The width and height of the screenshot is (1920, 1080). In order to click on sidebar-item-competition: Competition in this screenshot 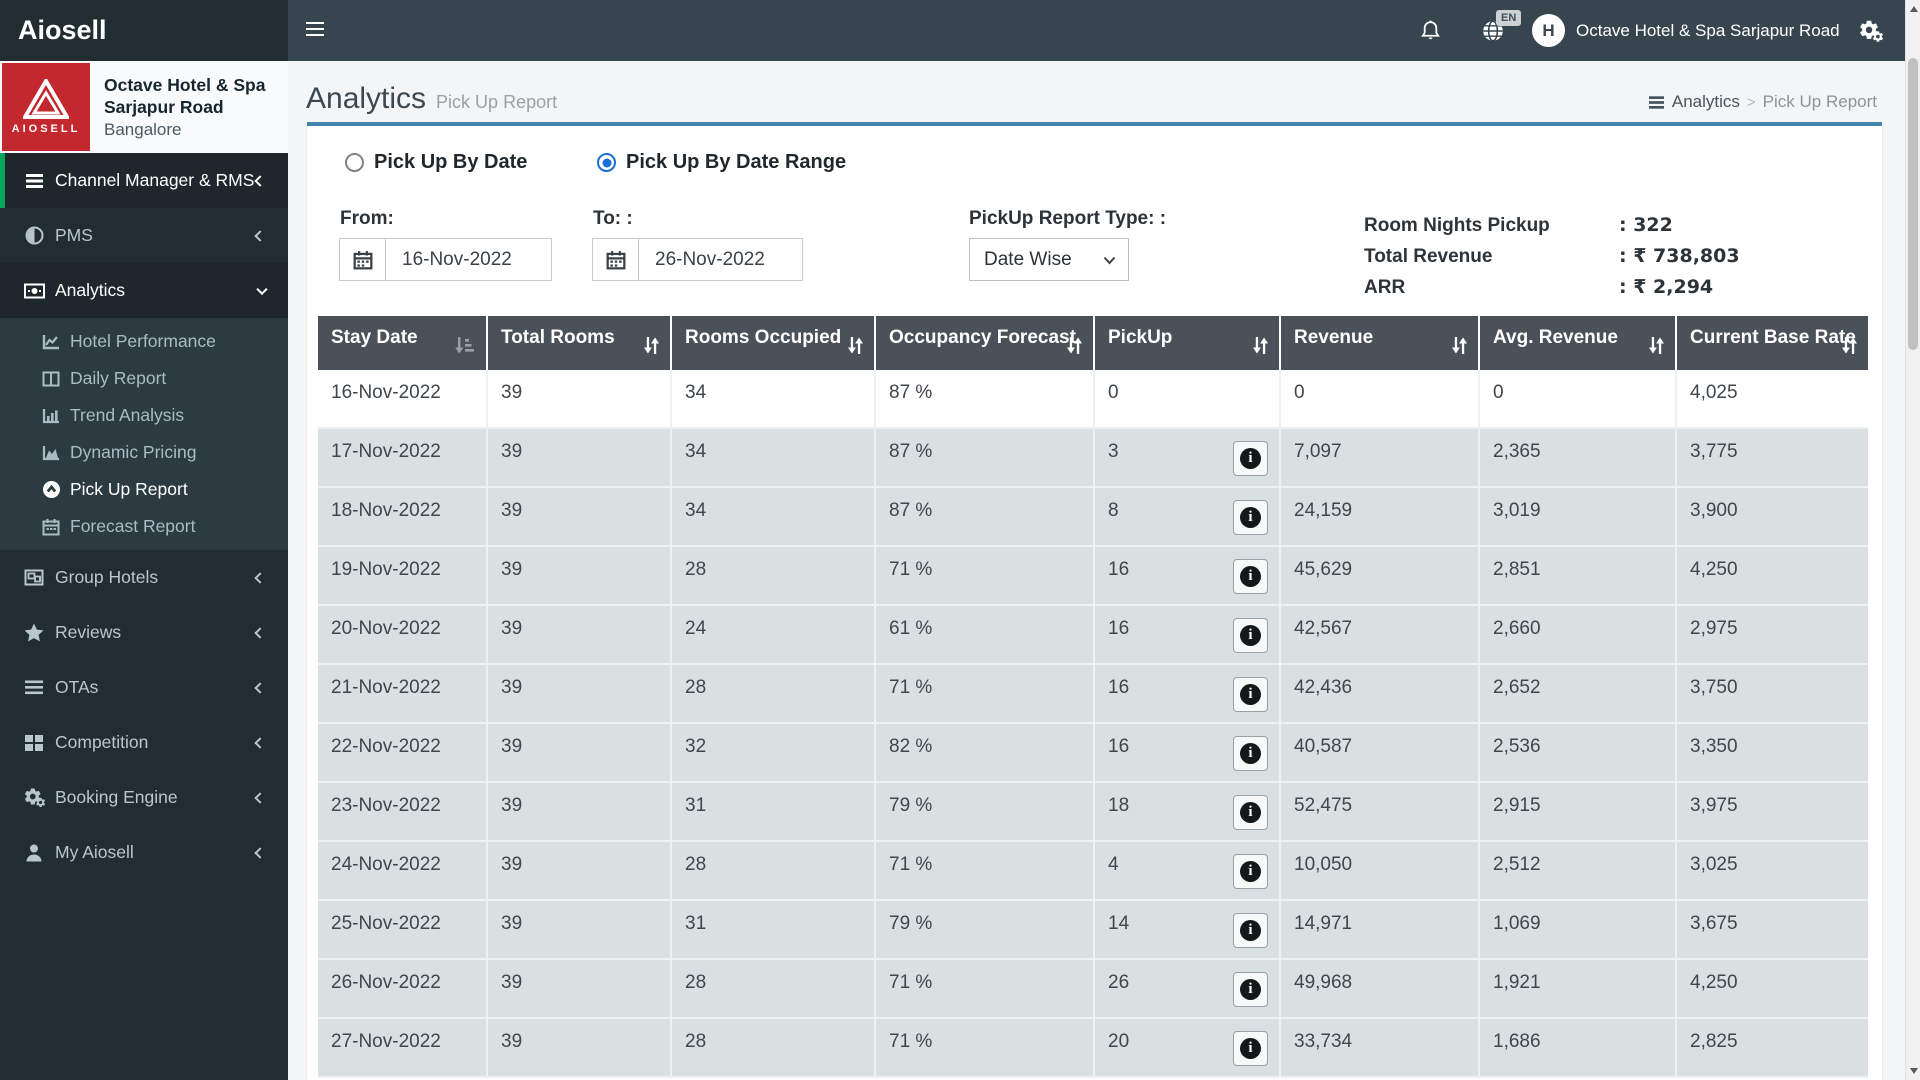, I will do `click(144, 742)`.